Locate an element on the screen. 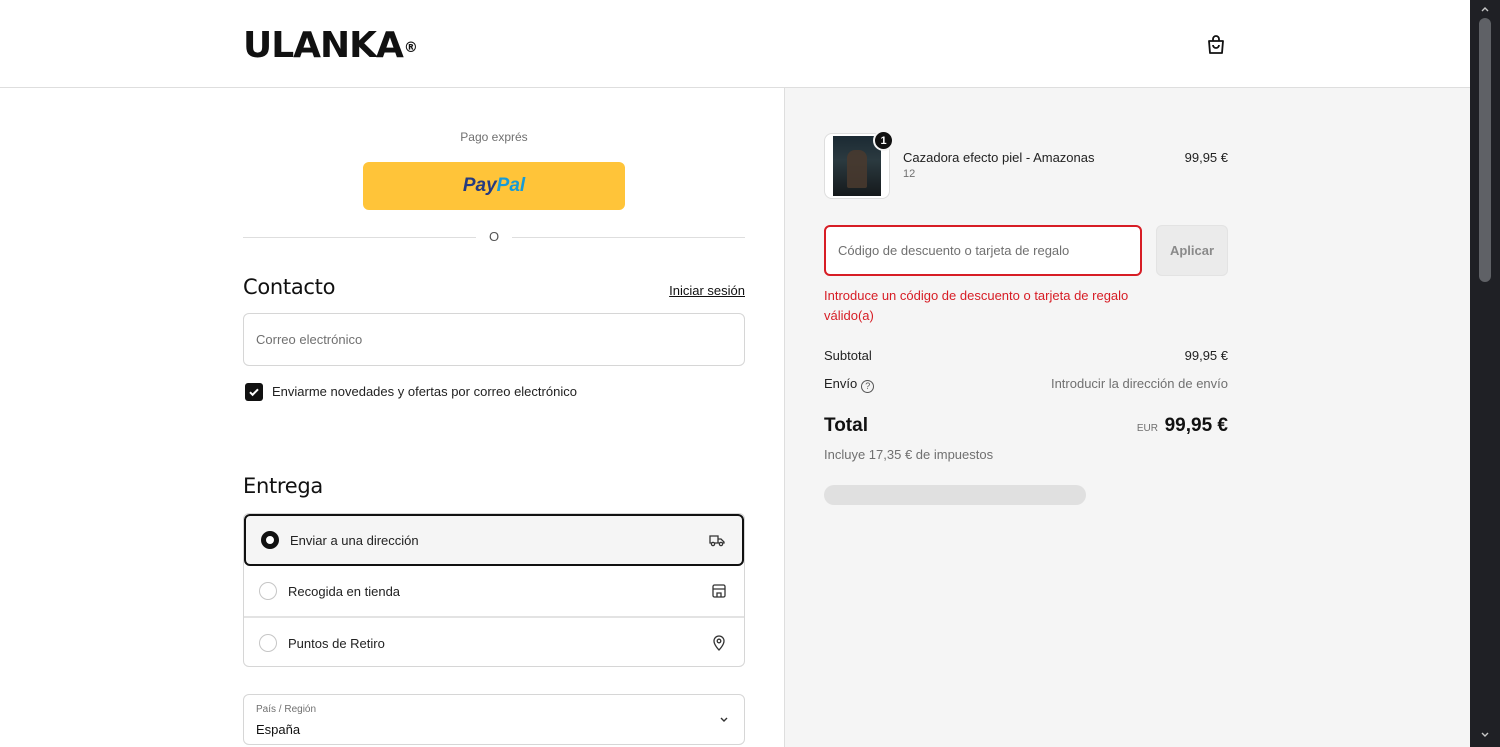 The height and width of the screenshot is (747, 1500). taxes-note: Incluye 17,35 € de impuestos is located at coordinates (909, 454).